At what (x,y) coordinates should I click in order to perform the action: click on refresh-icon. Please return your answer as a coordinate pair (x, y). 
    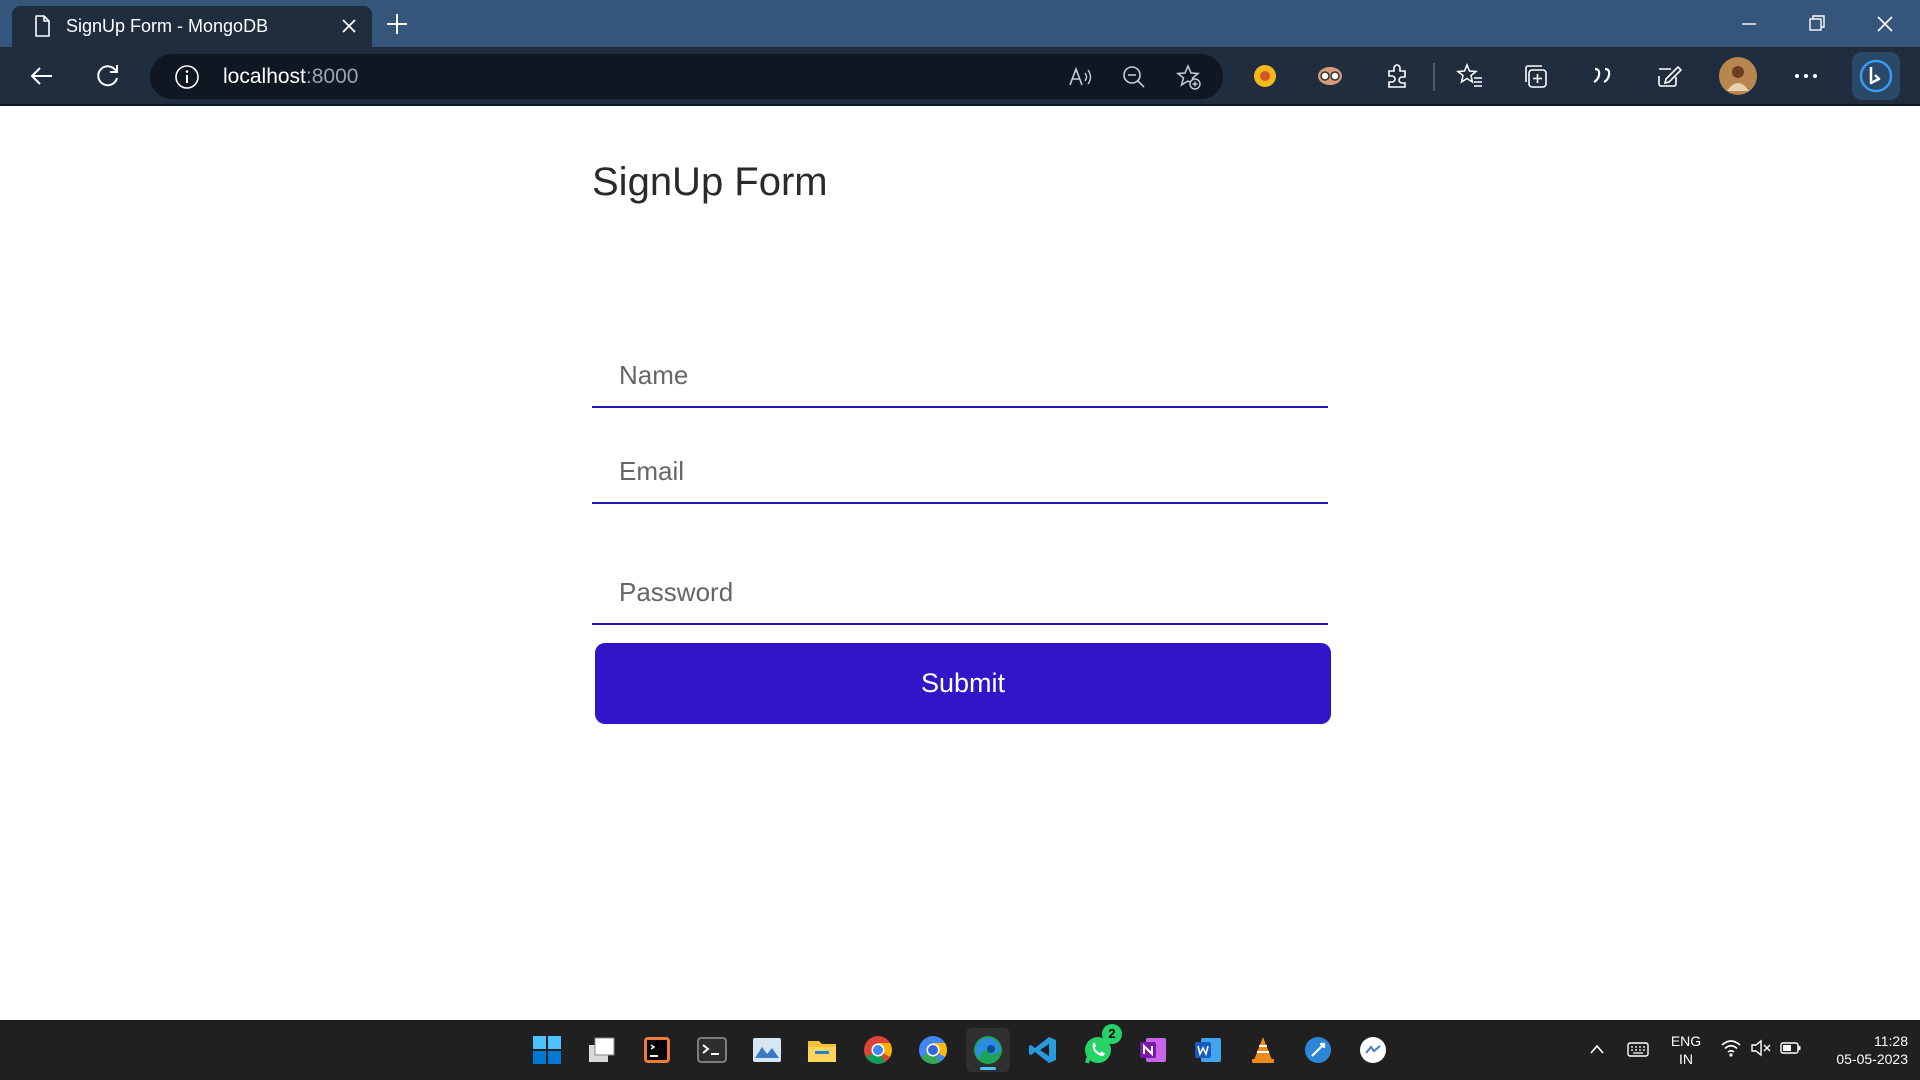
    Looking at the image, I should click on (108, 76).